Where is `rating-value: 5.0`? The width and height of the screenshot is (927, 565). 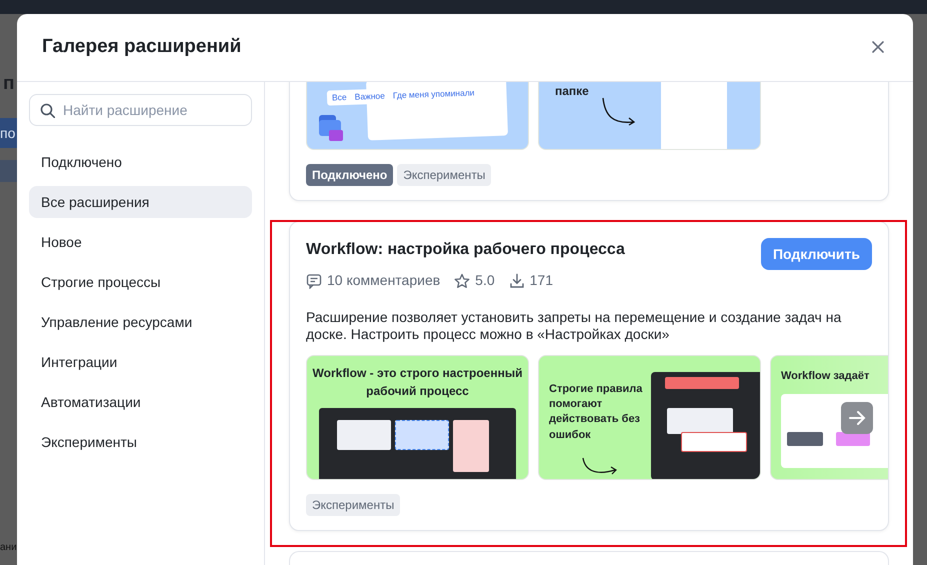 rating-value: 5.0 is located at coordinates (485, 280).